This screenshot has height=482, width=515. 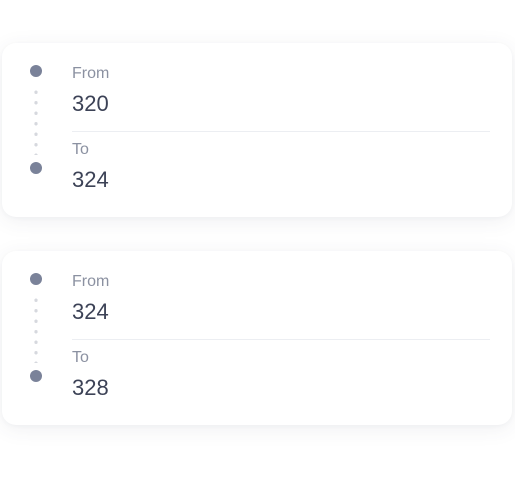 What do you see at coordinates (90, 311) in the screenshot?
I see `from-value: 324` at bounding box center [90, 311].